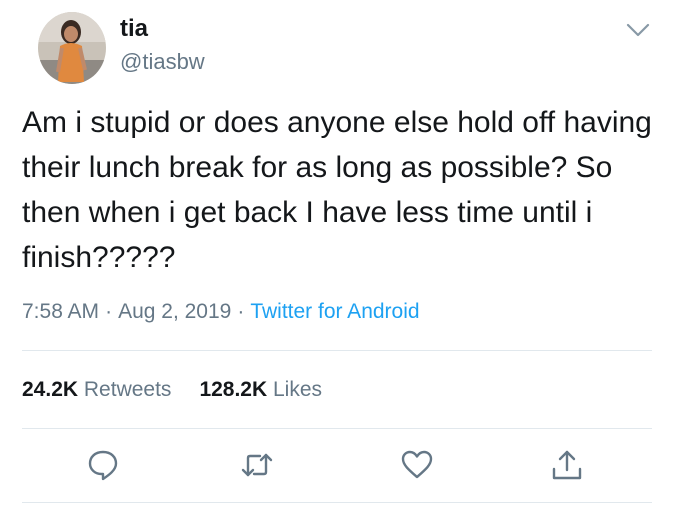 This screenshot has height=531, width=700. I want to click on likes-count: 128.2K, so click(233, 389).